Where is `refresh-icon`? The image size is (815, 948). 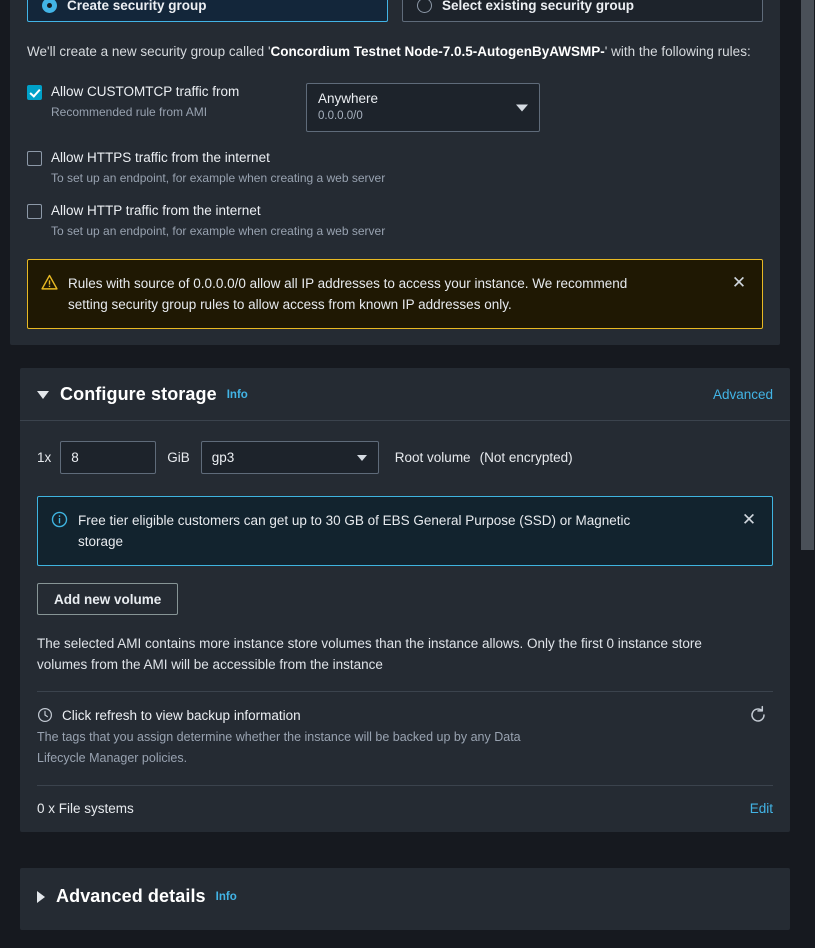 refresh-icon is located at coordinates (760, 717).